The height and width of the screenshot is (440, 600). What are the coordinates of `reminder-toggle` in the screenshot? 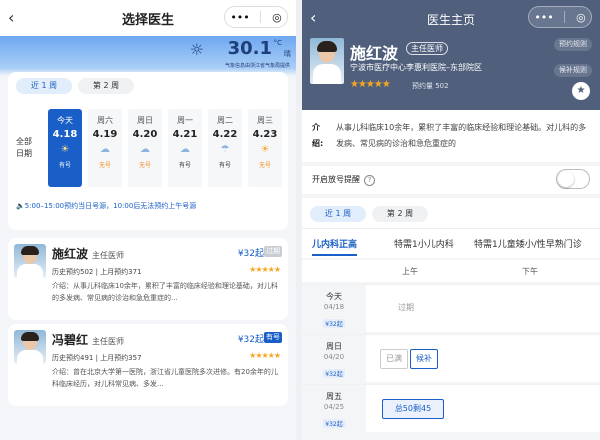 It's located at (573, 179).